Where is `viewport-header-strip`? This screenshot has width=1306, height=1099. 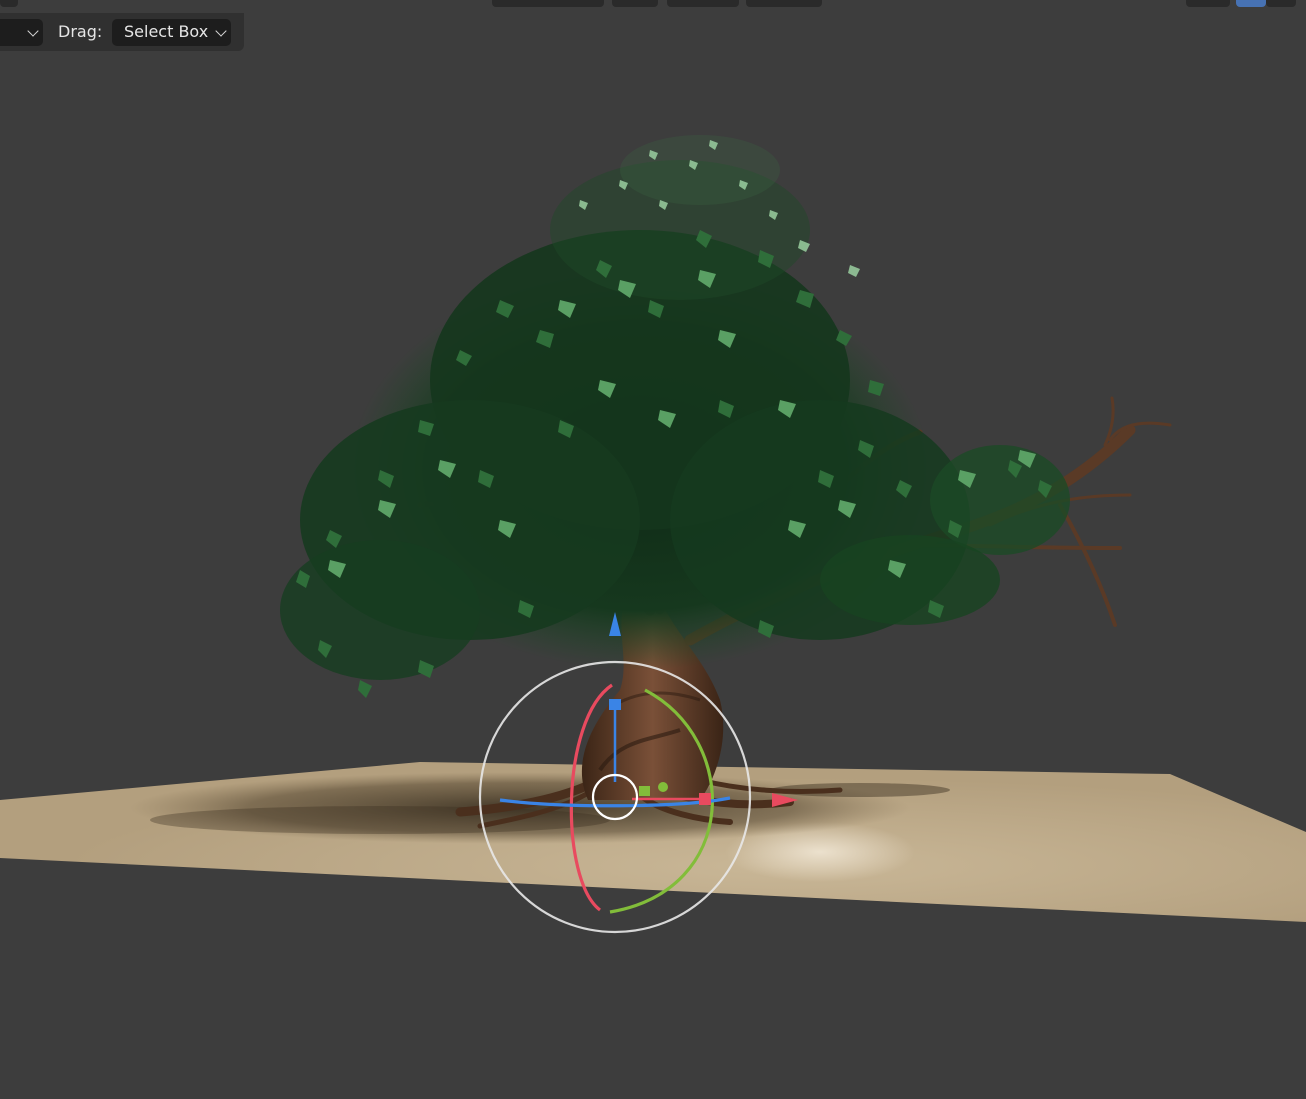
viewport-header-strip is located at coordinates (653, 4).